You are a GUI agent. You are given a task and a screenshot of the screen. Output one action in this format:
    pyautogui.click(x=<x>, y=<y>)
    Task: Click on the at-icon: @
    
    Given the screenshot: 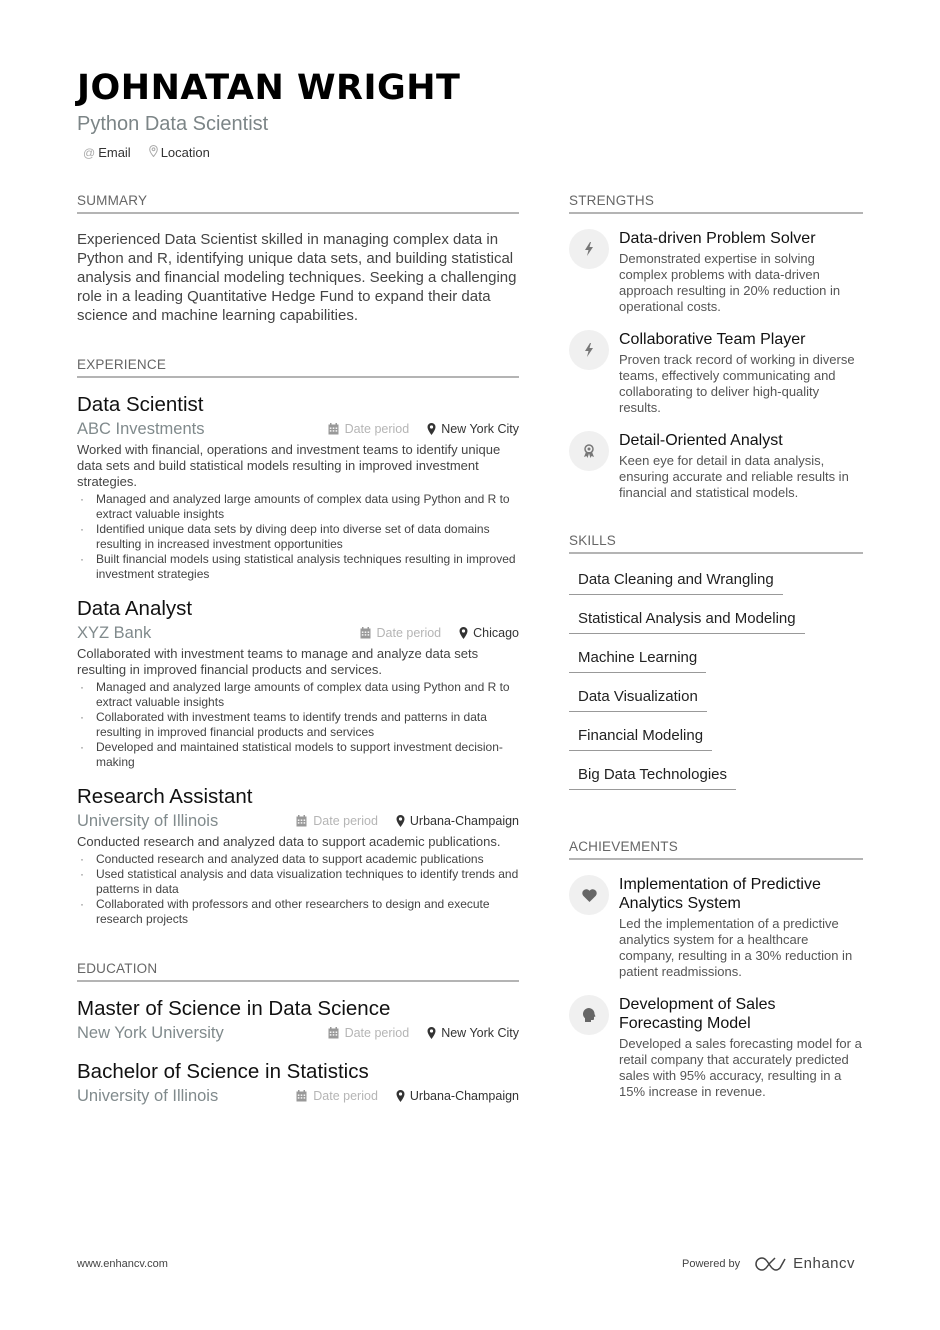 What is the action you would take?
    pyautogui.click(x=89, y=152)
    